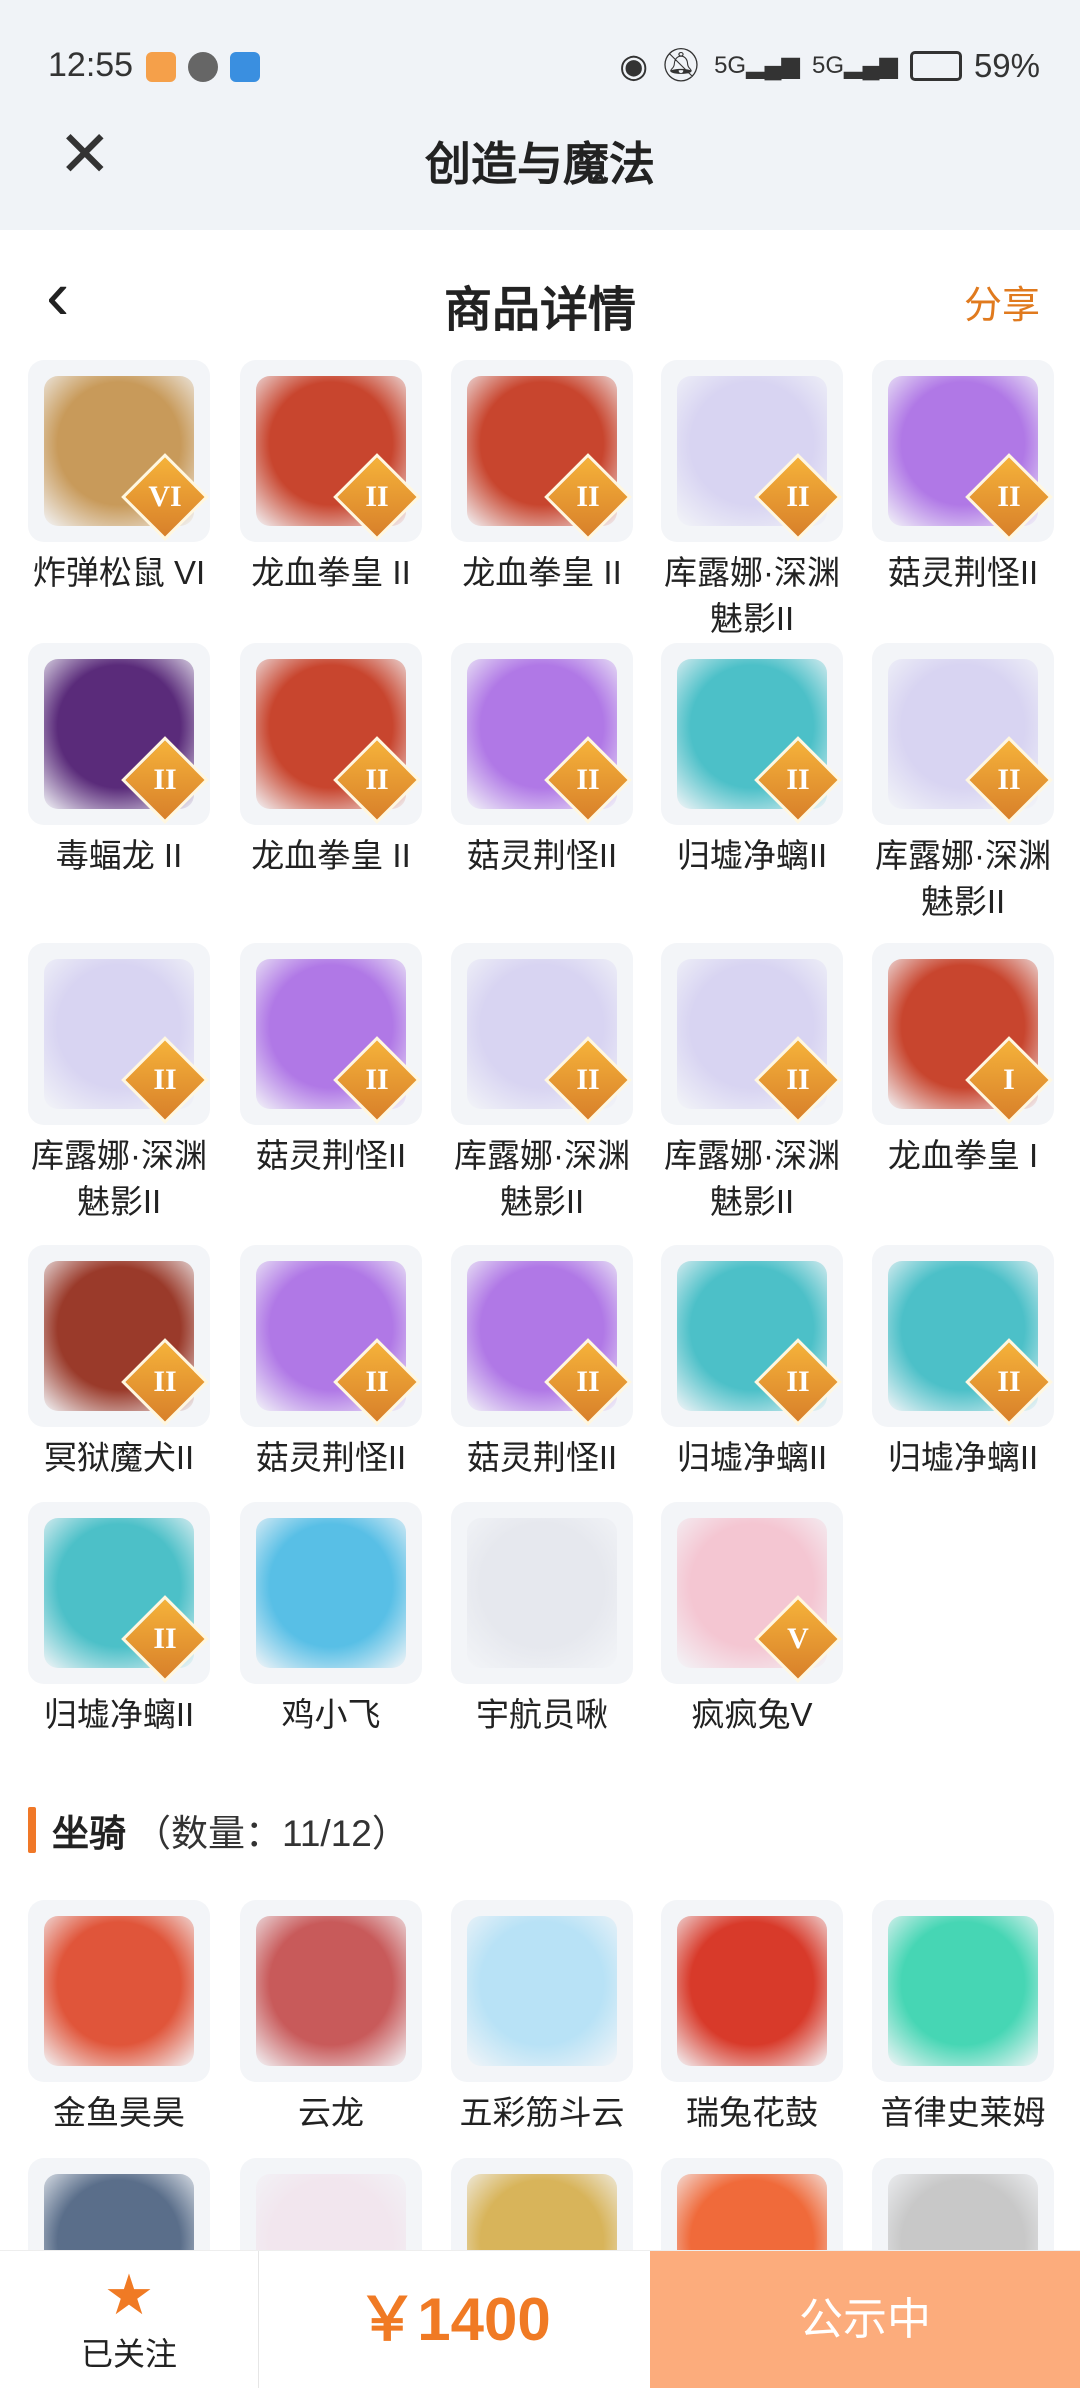 This screenshot has height=2388, width=1080. What do you see at coordinates (203, 67) in the screenshot?
I see `message-notification-icon` at bounding box center [203, 67].